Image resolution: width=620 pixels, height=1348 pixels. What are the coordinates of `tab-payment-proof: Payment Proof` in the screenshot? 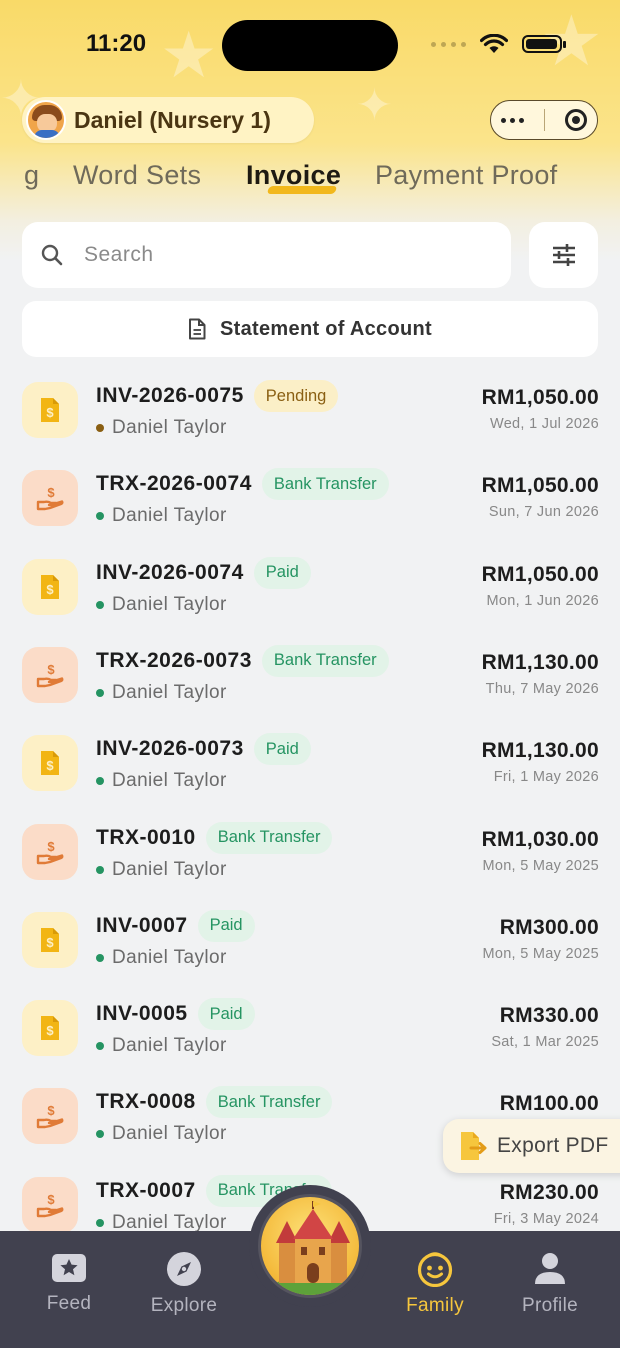 It's located at (466, 175).